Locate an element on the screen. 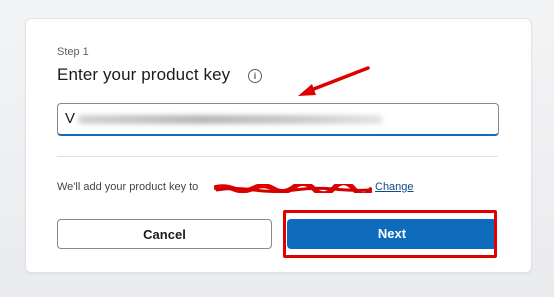  redacted-account-scribble is located at coordinates (293, 188).